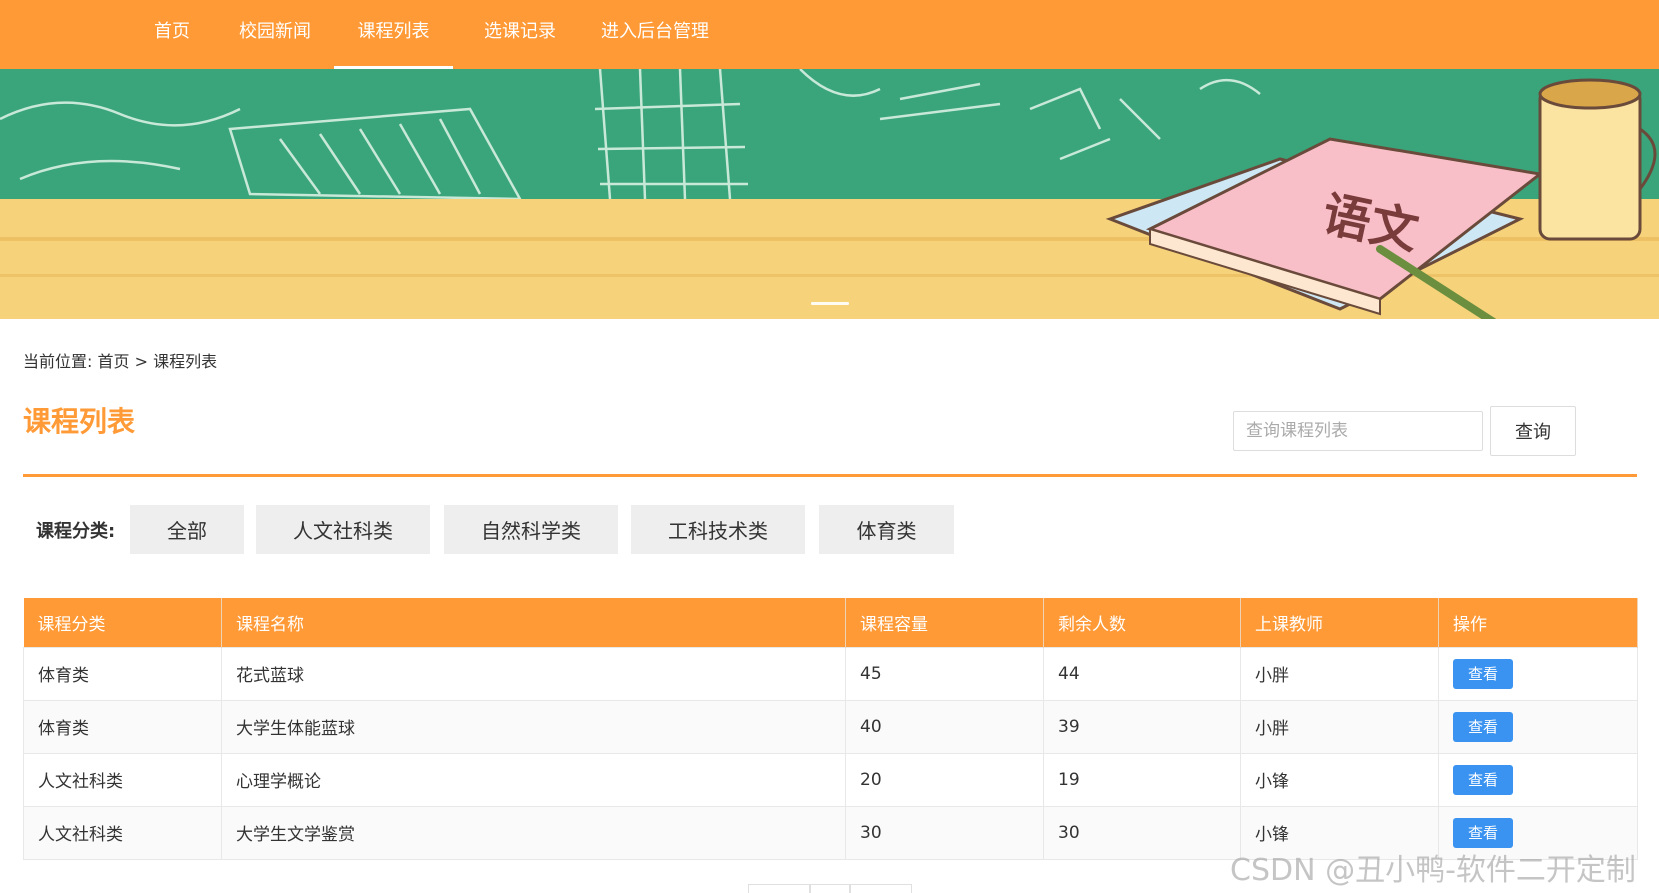 The width and height of the screenshot is (1659, 893). What do you see at coordinates (76, 531) in the screenshot?
I see `category-filter-label: 课程分类:` at bounding box center [76, 531].